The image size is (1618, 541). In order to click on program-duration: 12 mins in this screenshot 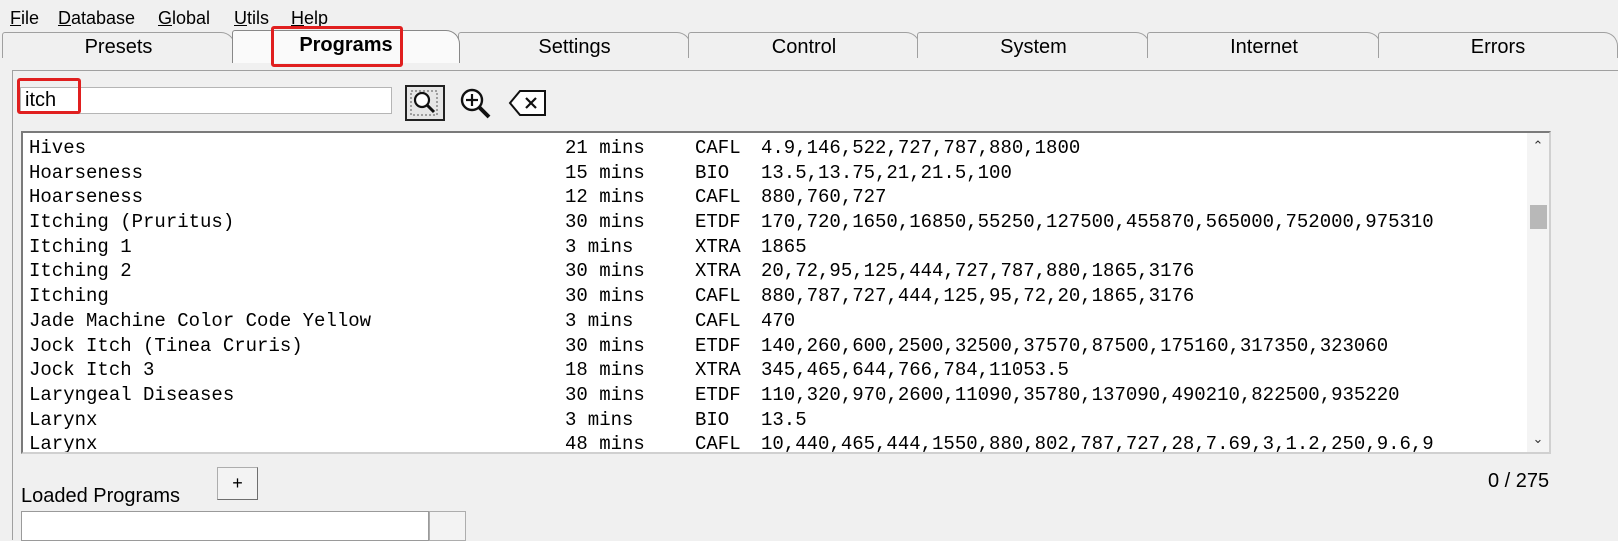, I will do `click(605, 197)`.